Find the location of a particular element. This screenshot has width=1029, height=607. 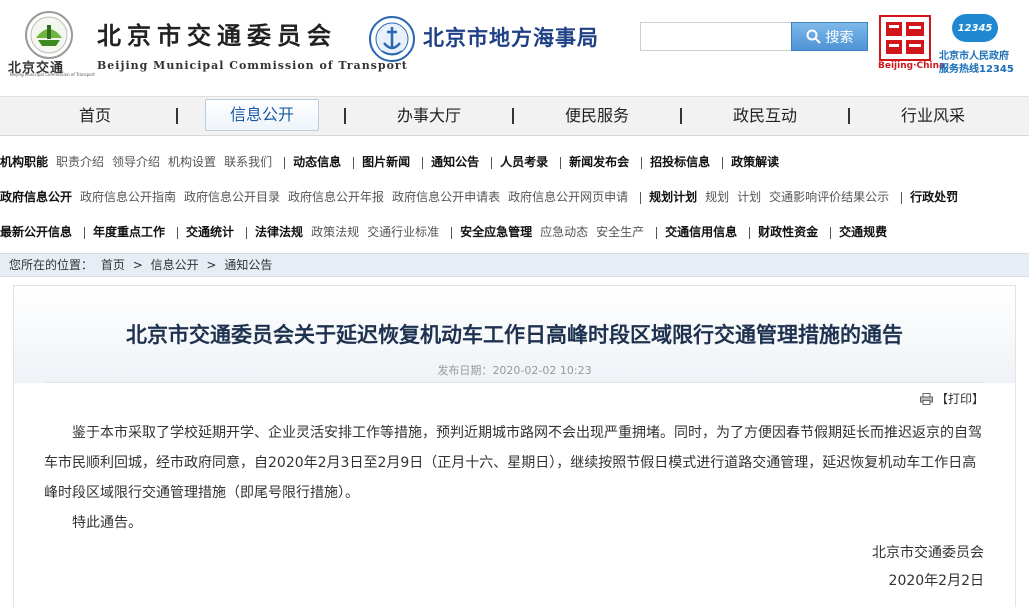

search-button: 搜索 is located at coordinates (829, 36).